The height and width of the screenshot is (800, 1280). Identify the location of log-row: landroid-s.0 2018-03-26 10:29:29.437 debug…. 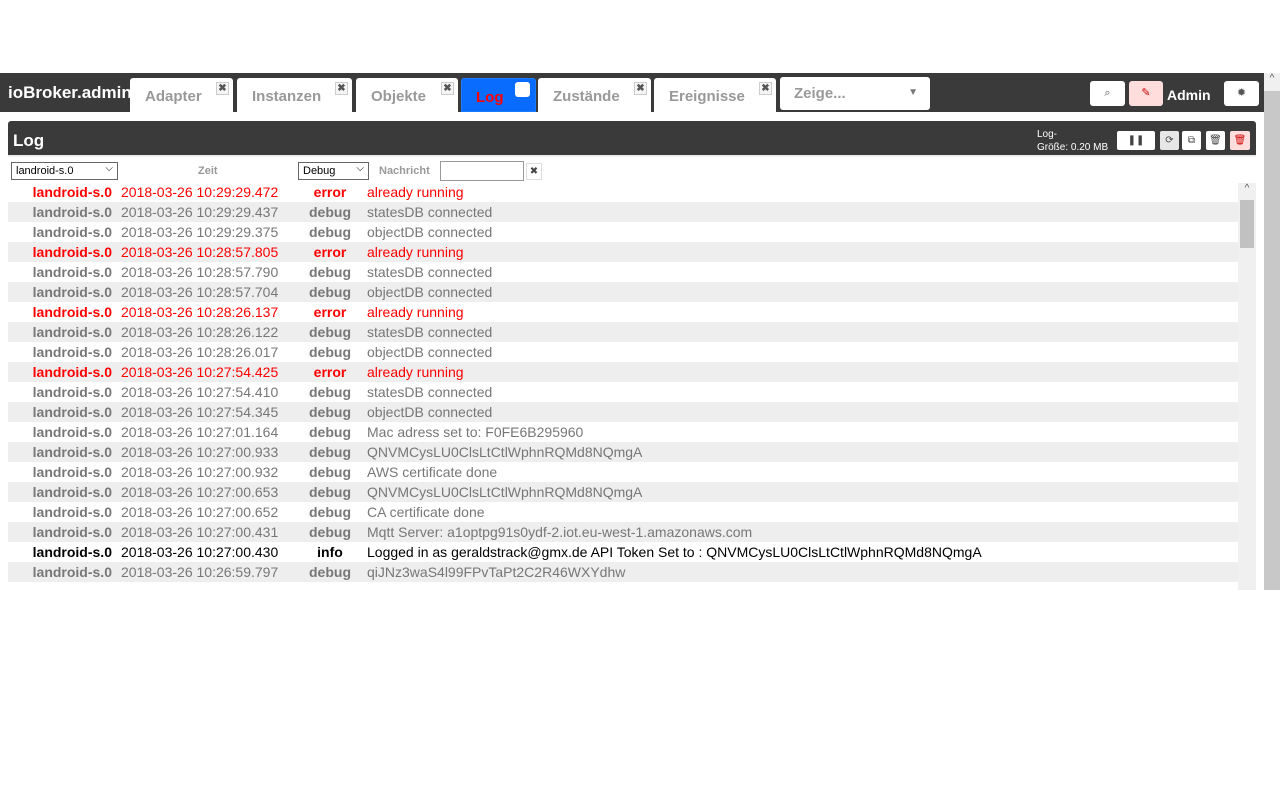
(623, 212).